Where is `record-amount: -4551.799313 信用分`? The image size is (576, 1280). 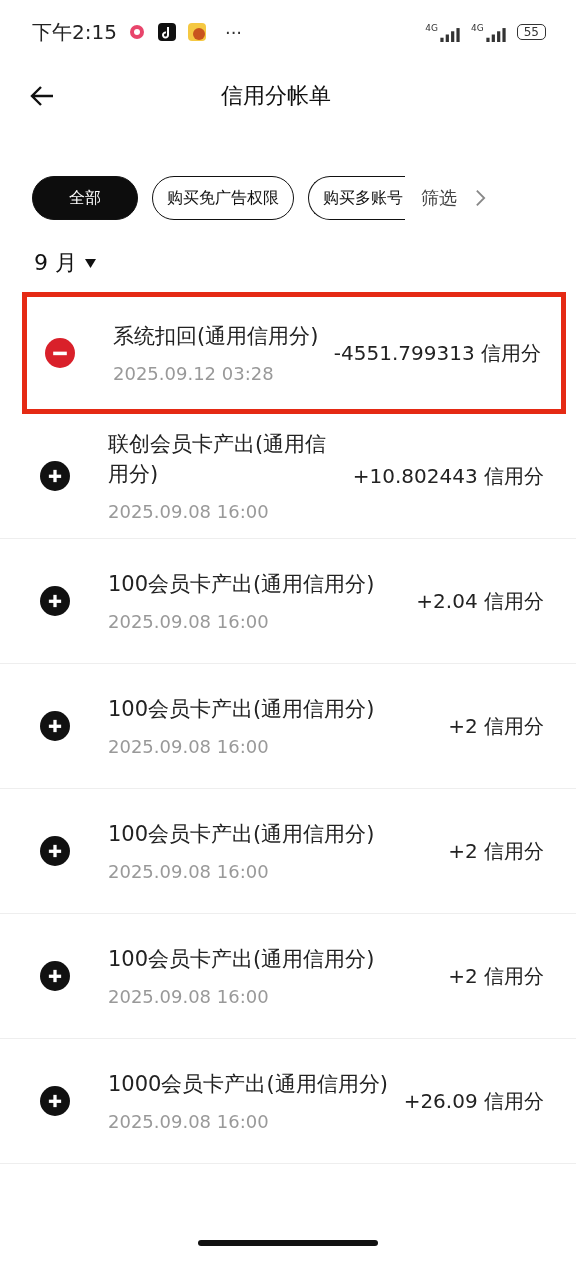 record-amount: -4551.799313 信用分 is located at coordinates (437, 353).